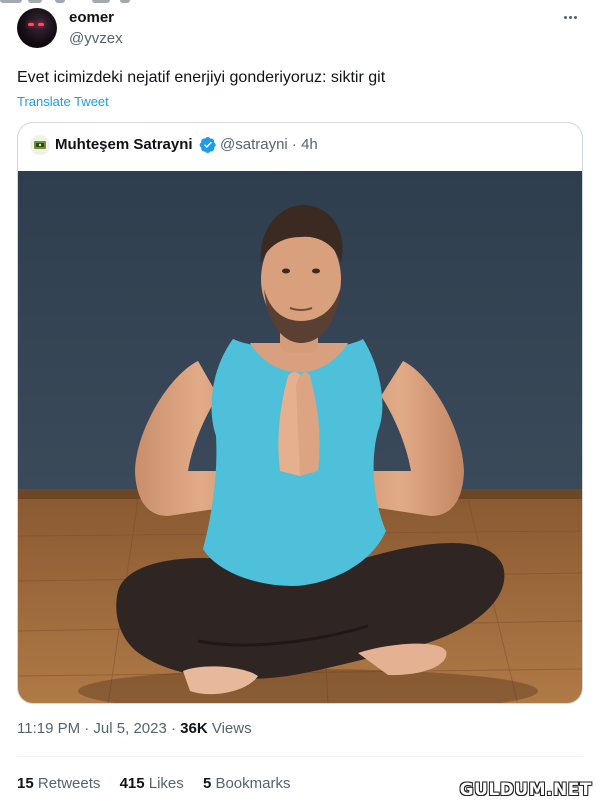 This screenshot has width=596, height=802. What do you see at coordinates (96, 38) in the screenshot?
I see `author-handle: @yvzex` at bounding box center [96, 38].